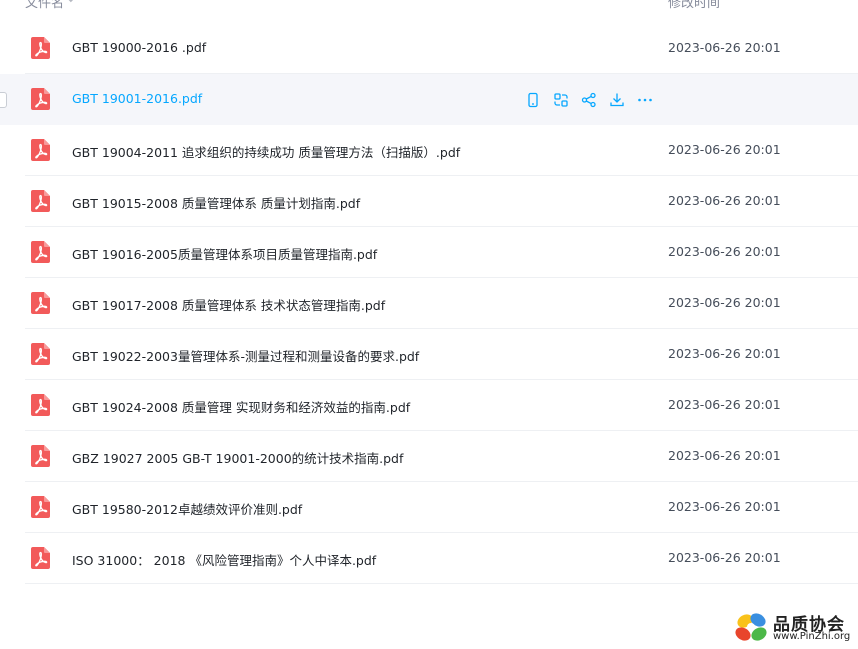 The width and height of the screenshot is (858, 649). Describe the element at coordinates (245, 355) in the screenshot. I see `file-name: GBT 19022-2003量管理体系-测量过程和测量设备的要求.pdf` at that location.